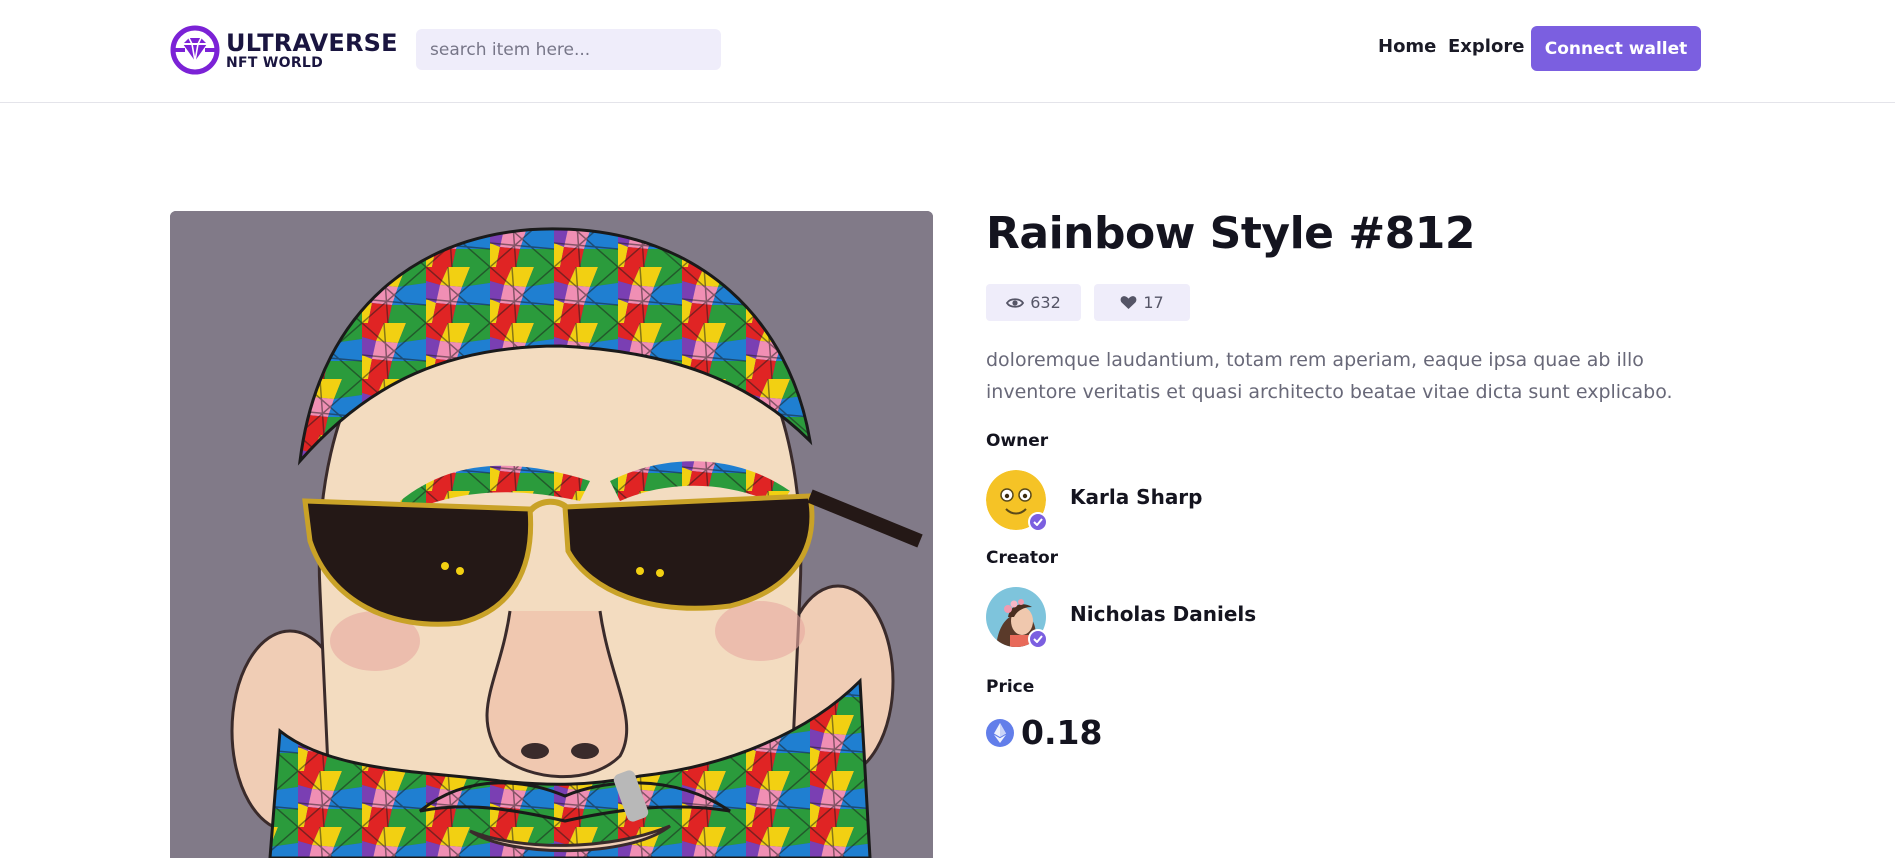  What do you see at coordinates (1136, 497) in the screenshot?
I see `owner-name: Karla Sharp` at bounding box center [1136, 497].